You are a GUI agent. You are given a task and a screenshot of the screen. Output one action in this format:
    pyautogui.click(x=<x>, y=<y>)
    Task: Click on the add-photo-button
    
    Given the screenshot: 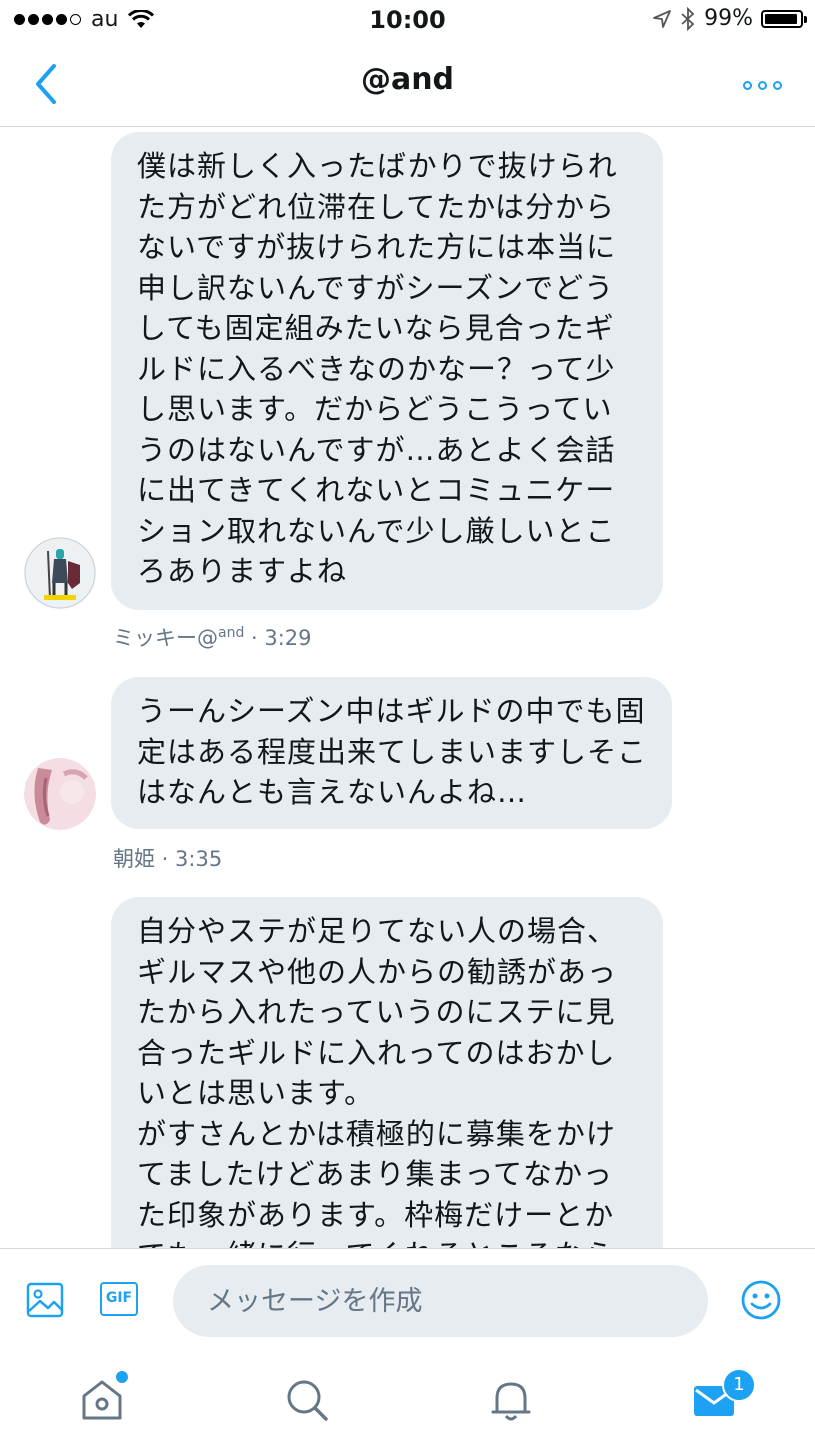 What is the action you would take?
    pyautogui.click(x=47, y=1302)
    